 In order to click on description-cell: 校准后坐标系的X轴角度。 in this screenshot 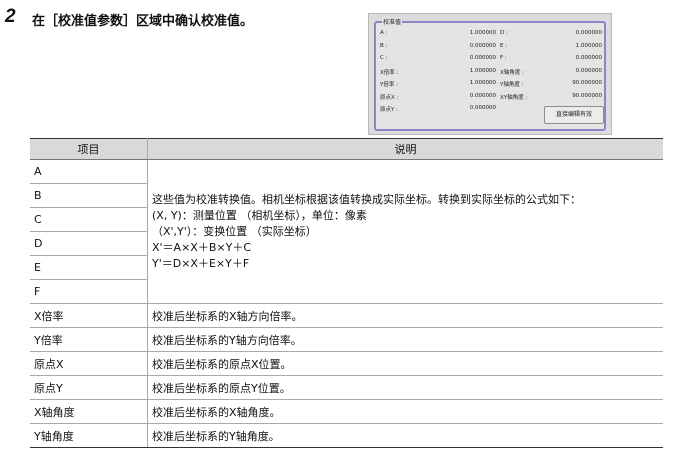, I will do `click(405, 411)`.